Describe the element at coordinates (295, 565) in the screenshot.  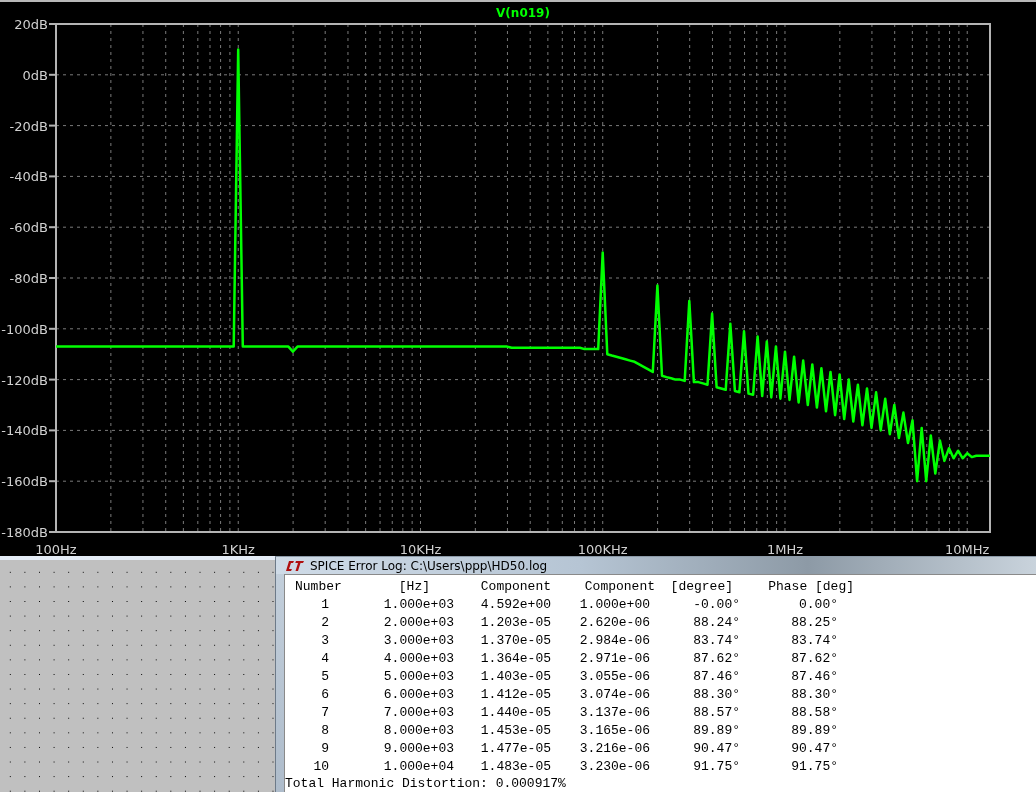
I see `logo-icon` at that location.